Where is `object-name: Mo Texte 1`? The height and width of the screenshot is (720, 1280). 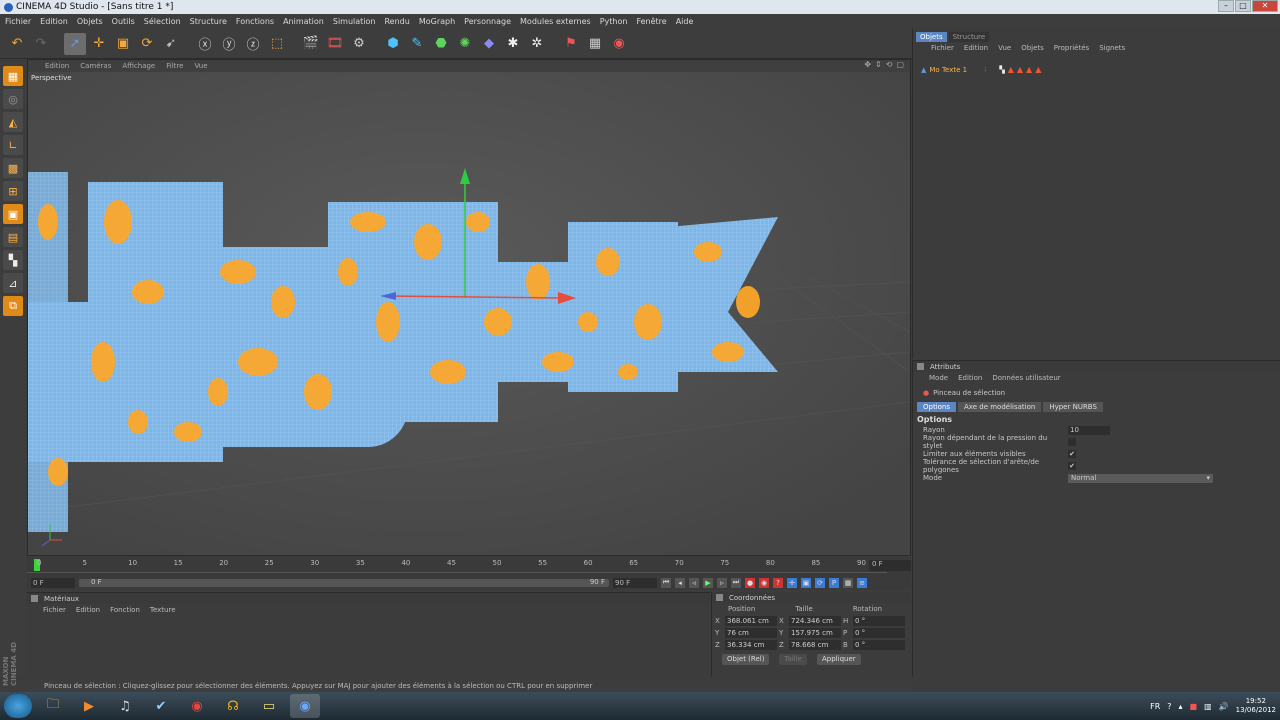
object-name: Mo Texte 1 is located at coordinates (948, 70).